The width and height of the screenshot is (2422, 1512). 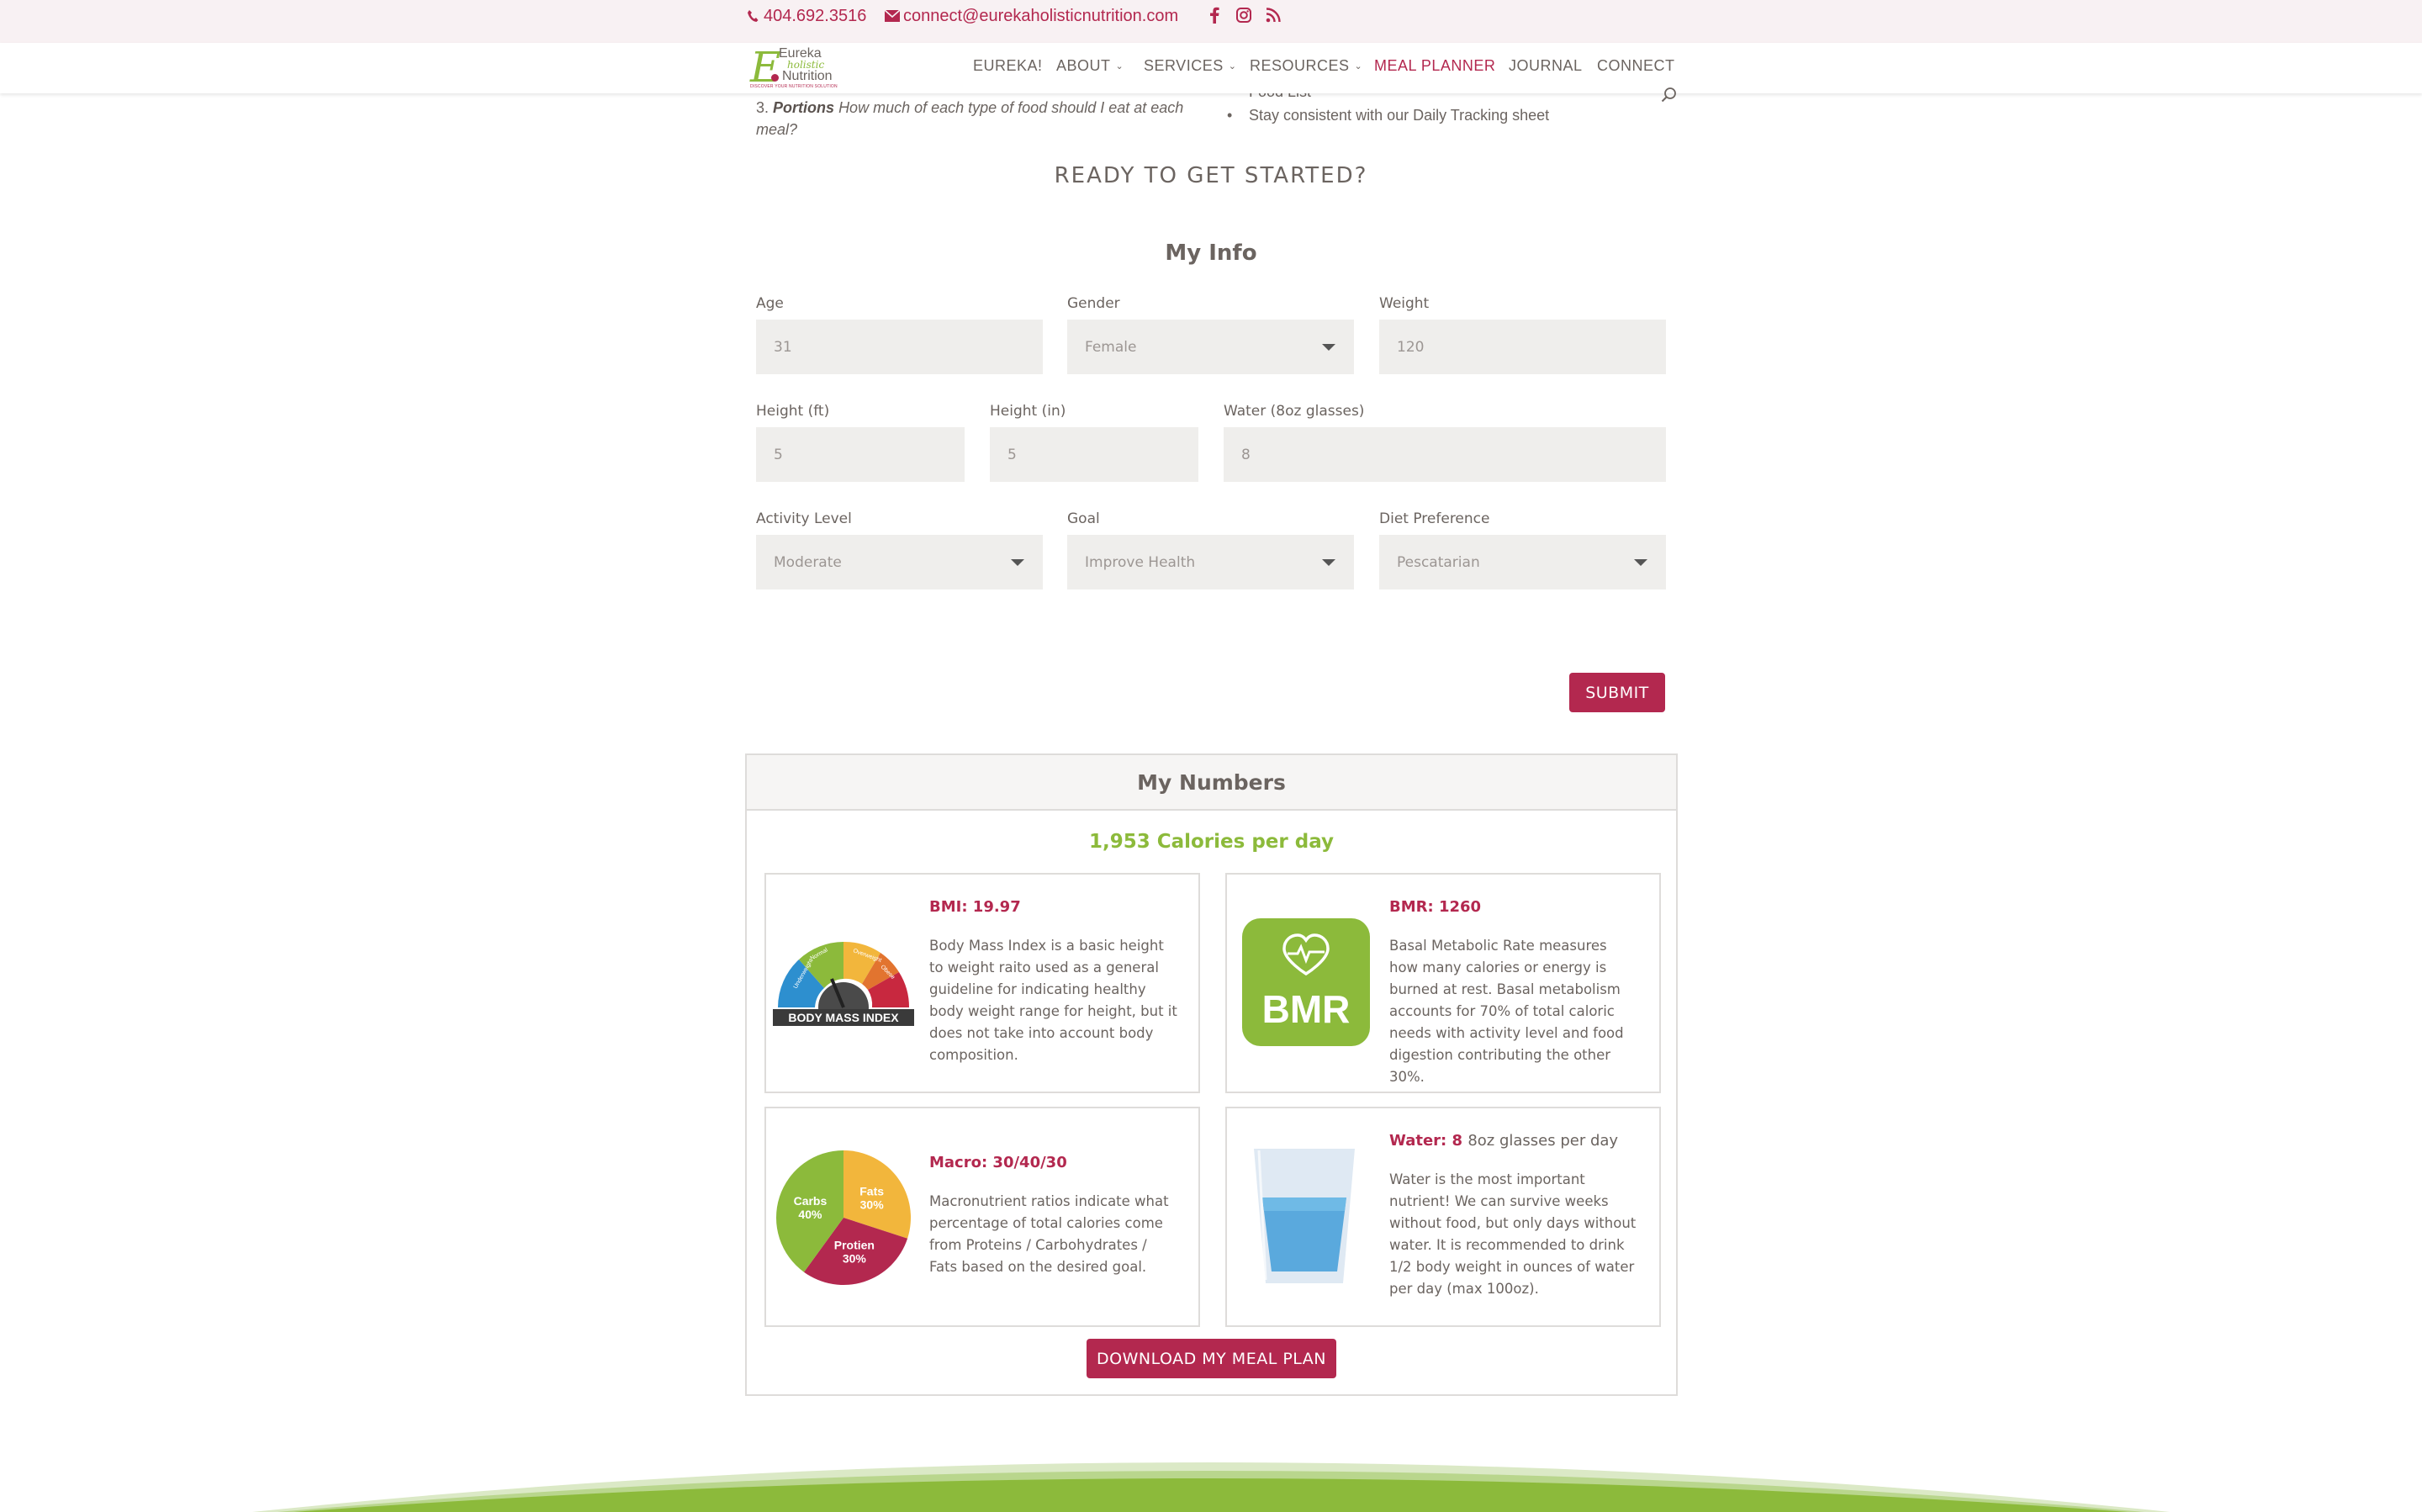 I want to click on diet-label: Diet Preference, so click(x=1434, y=518).